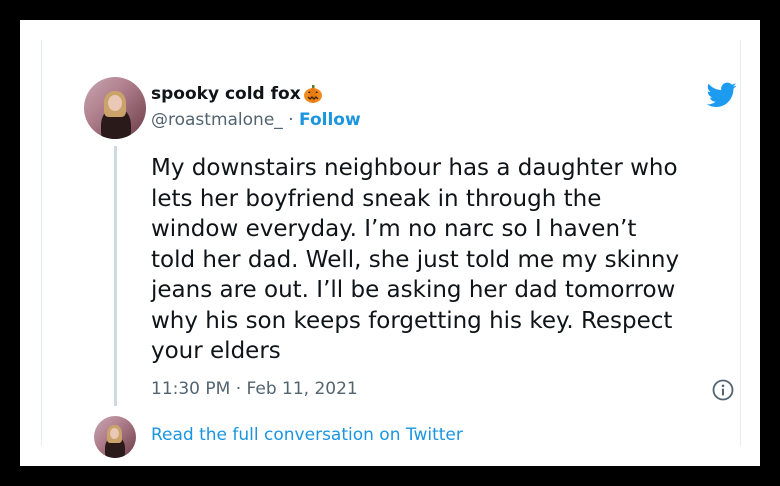 Image resolution: width=780 pixels, height=486 pixels. What do you see at coordinates (307, 435) in the screenshot?
I see `read-full-conversation-link: Read the full conversation on Twitter` at bounding box center [307, 435].